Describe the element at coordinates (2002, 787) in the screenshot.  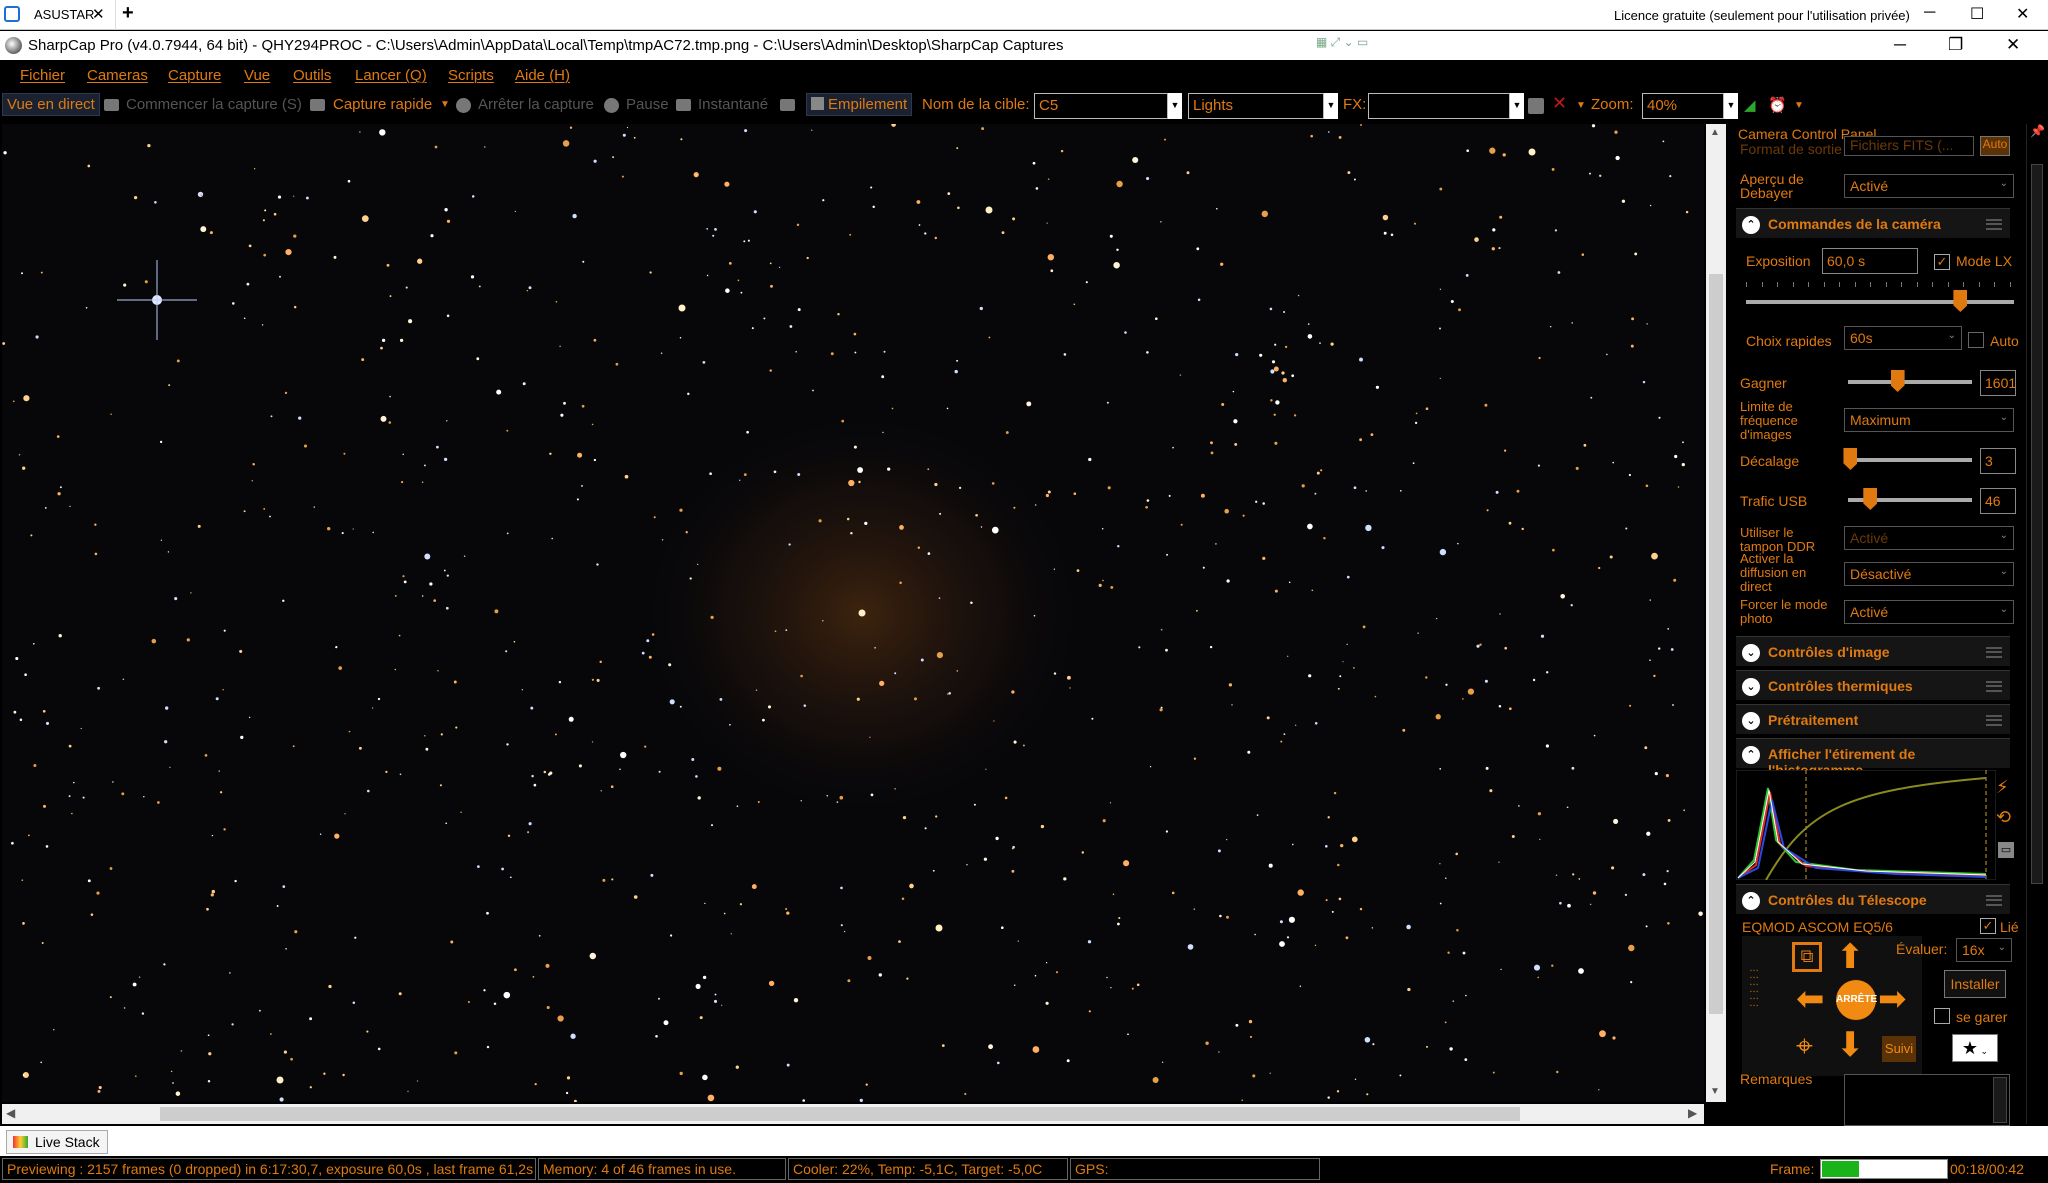
I see `auto-stretch-icon: ⚡` at that location.